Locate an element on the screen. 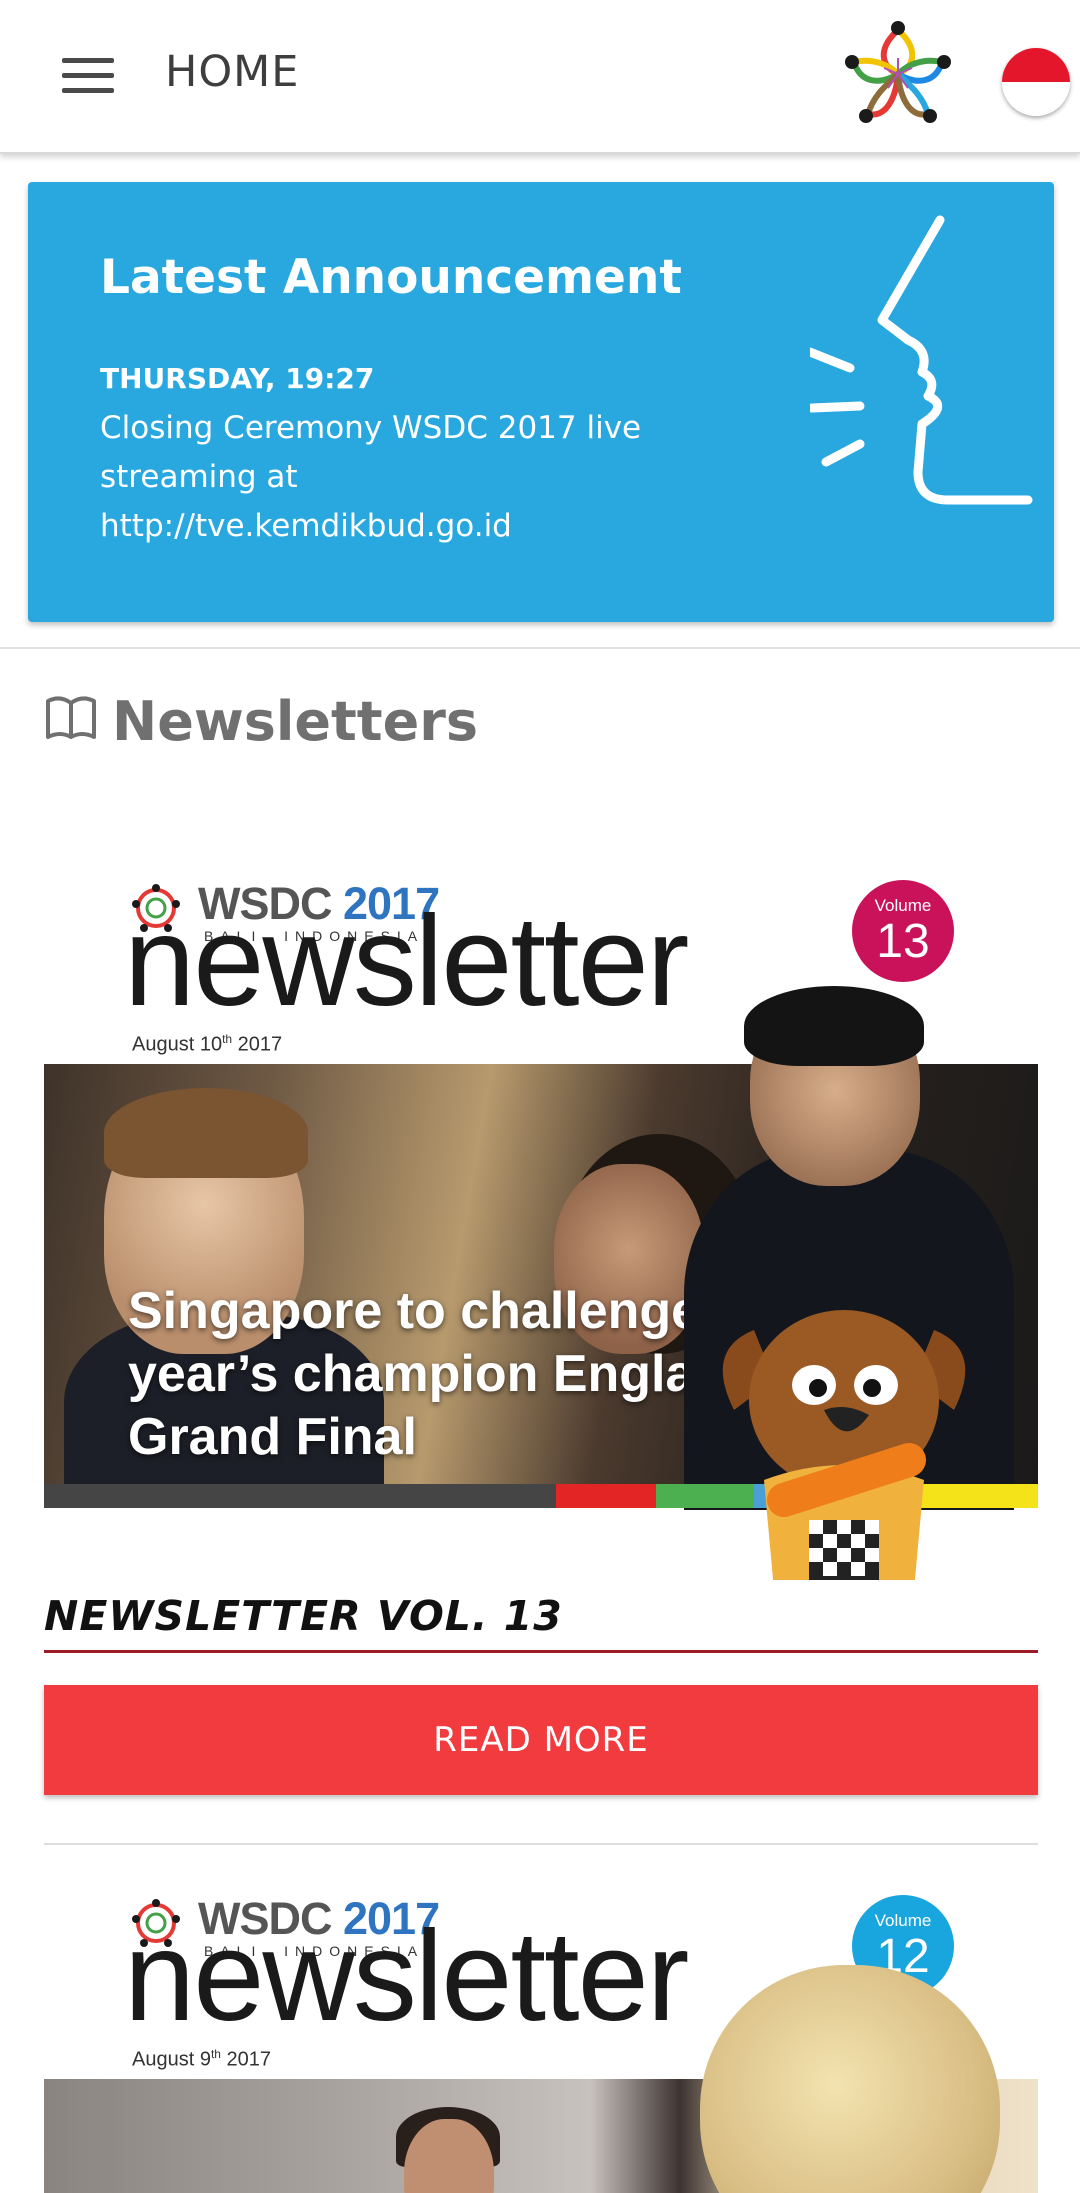  title-underline is located at coordinates (541, 1651).